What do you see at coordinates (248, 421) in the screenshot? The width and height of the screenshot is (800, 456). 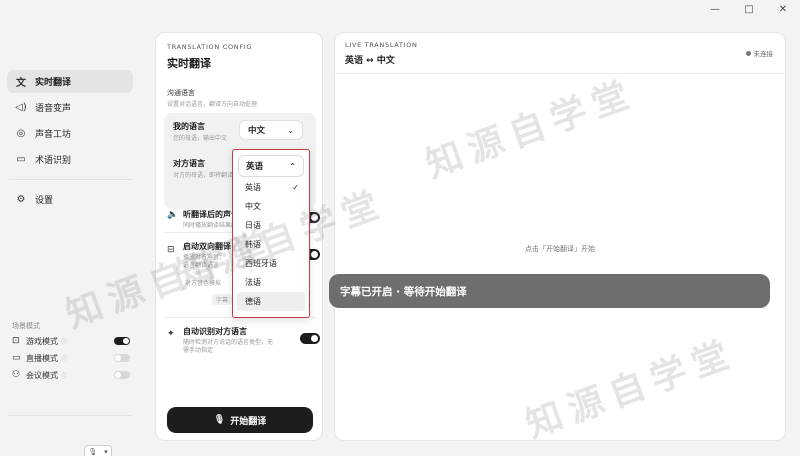 I see `start-translation-label: 开始翻译` at bounding box center [248, 421].